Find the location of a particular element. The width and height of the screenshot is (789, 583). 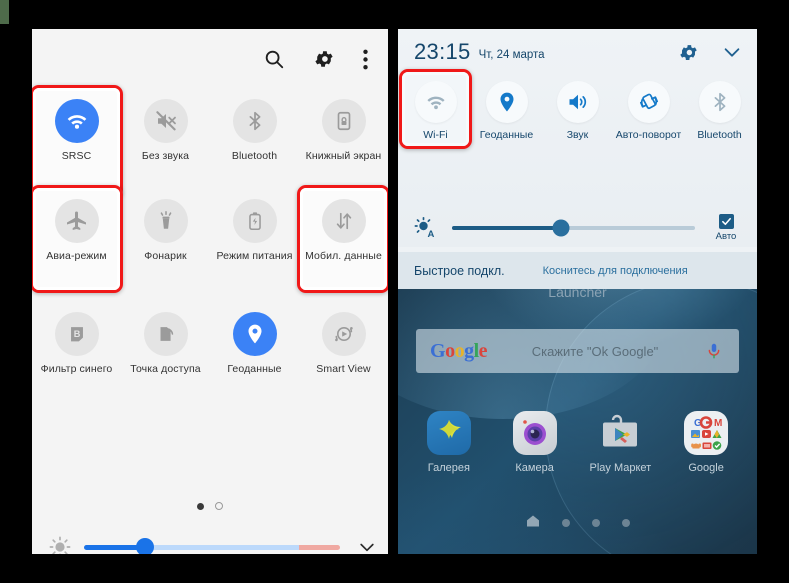

tile-label: Фильтр синего is located at coordinates (76, 369).